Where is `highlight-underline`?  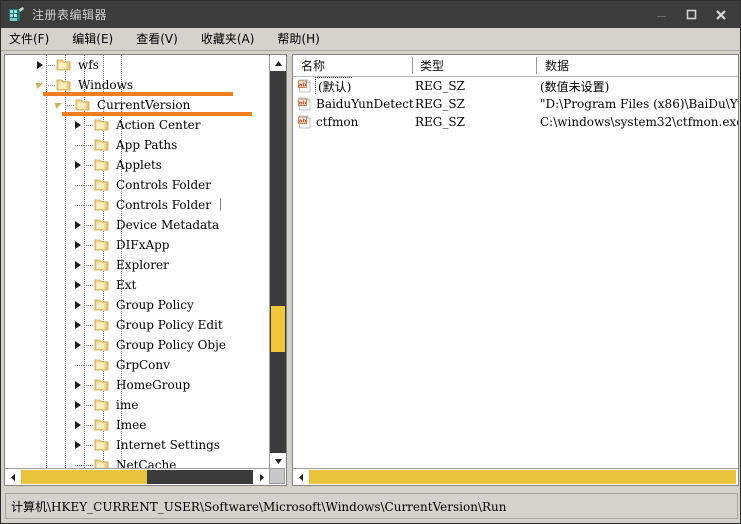
highlight-underline is located at coordinates (157, 114).